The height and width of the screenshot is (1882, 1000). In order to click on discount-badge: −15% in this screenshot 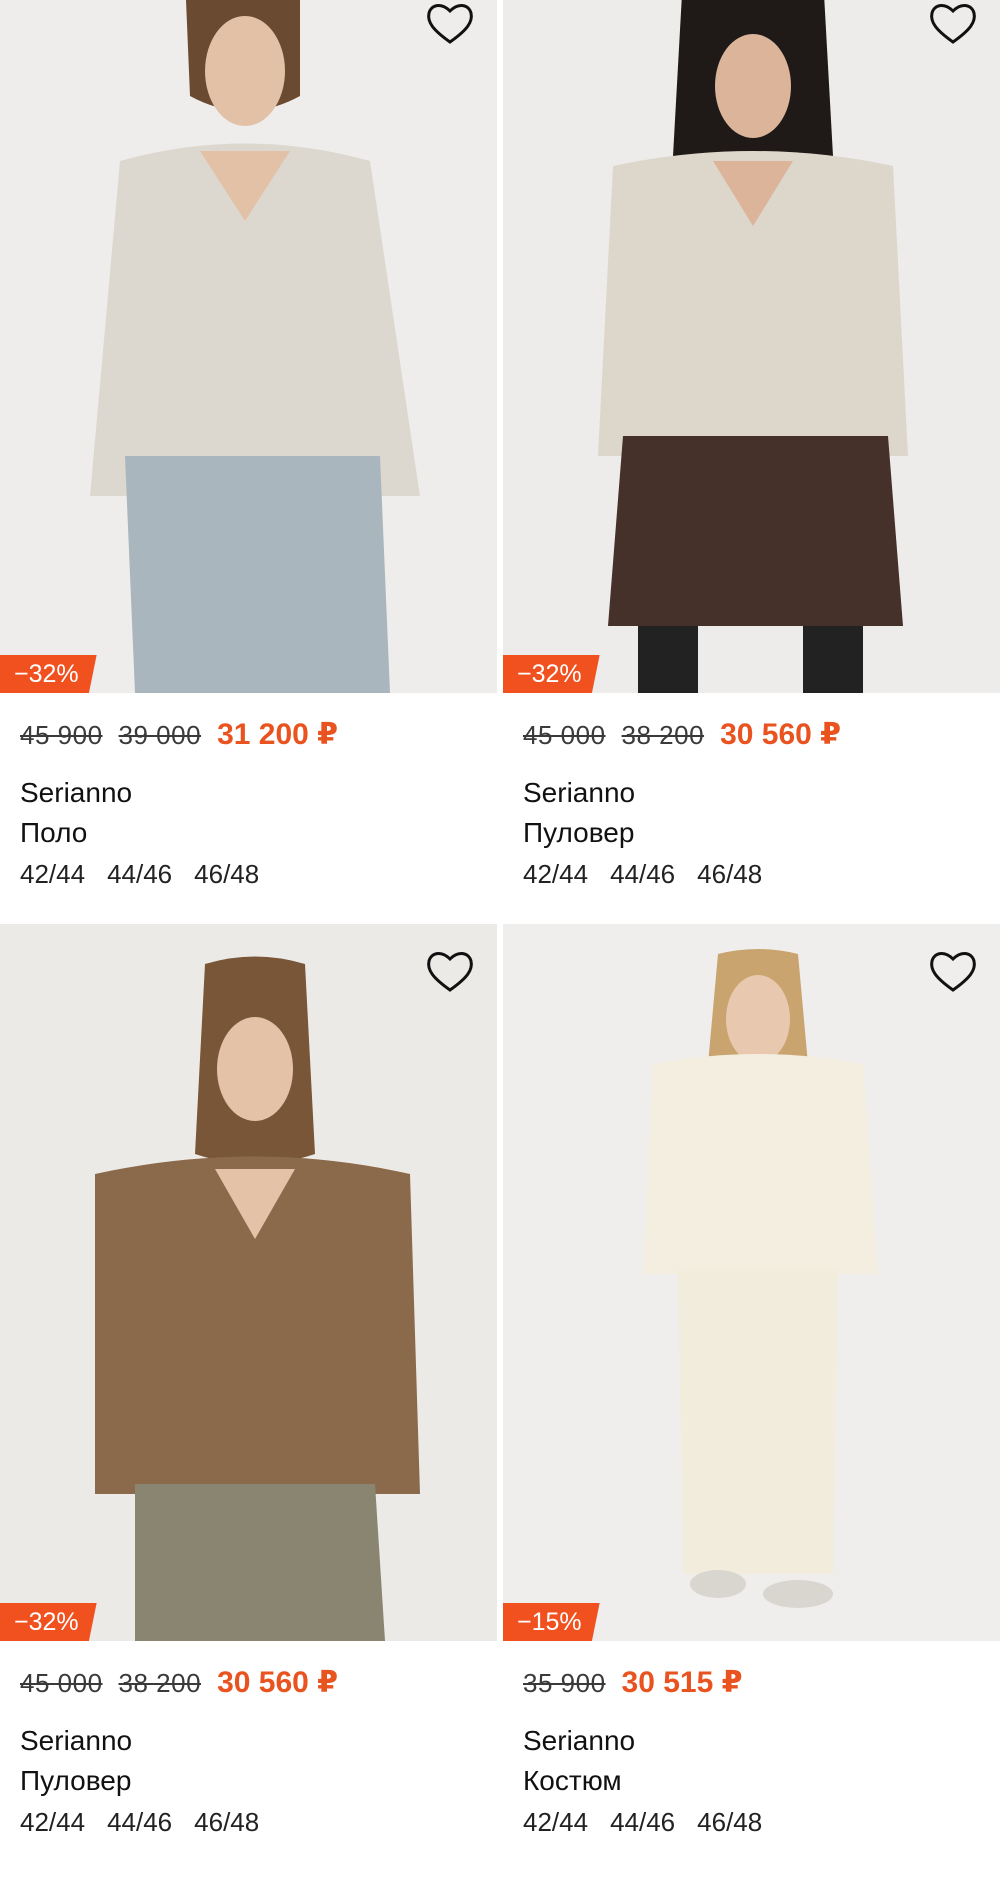, I will do `click(551, 1622)`.